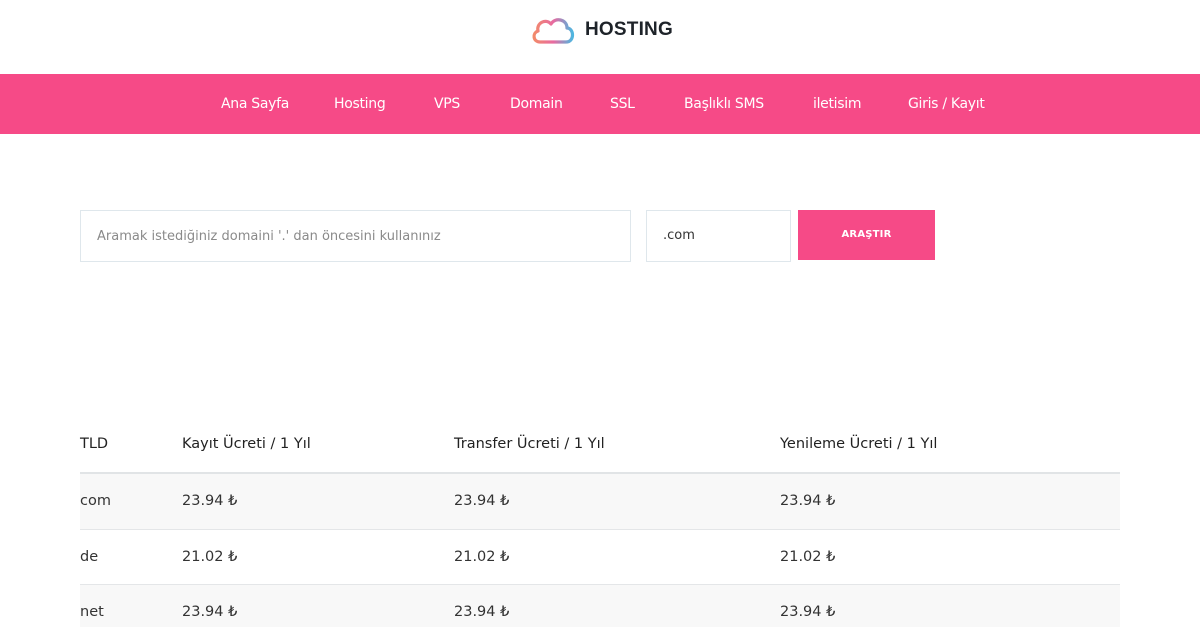 This screenshot has height=627, width=1200. Describe the element at coordinates (355, 236) in the screenshot. I see `domain-search-input` at that location.